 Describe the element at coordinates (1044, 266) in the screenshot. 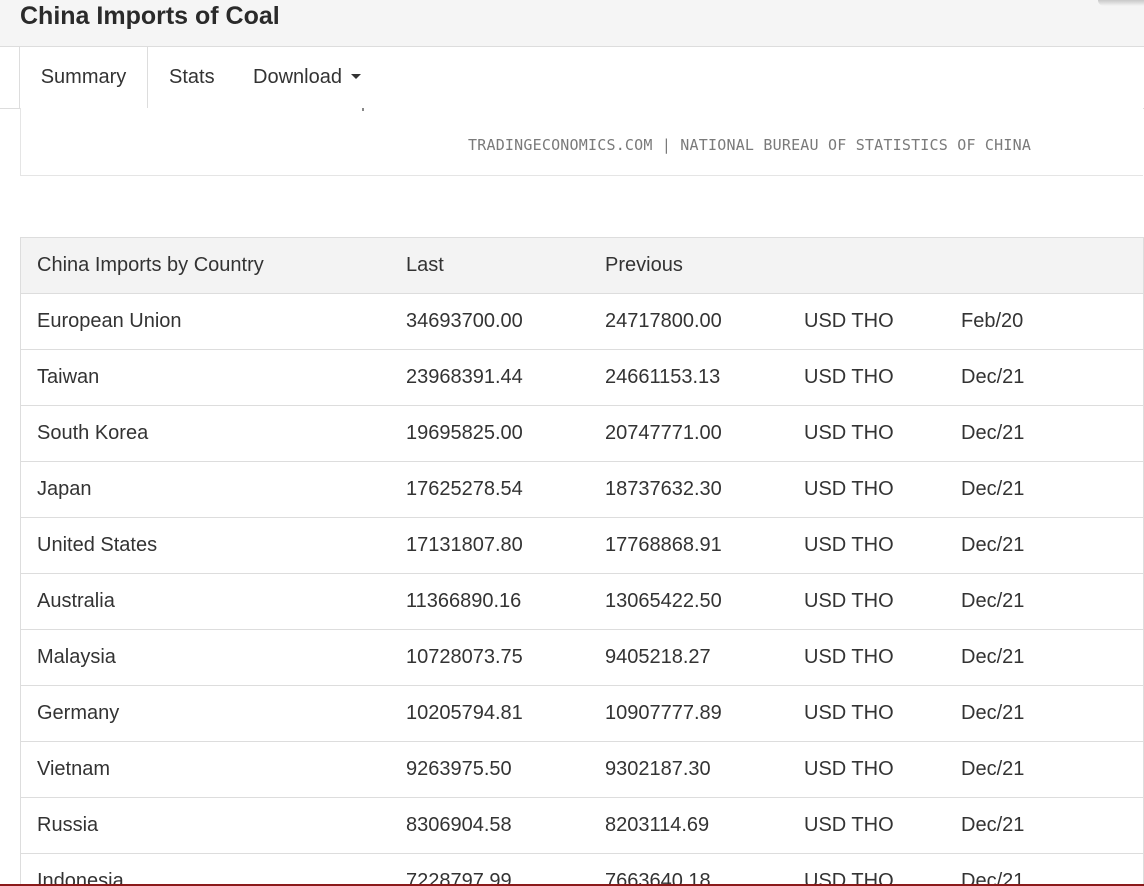

I see `header-date` at that location.